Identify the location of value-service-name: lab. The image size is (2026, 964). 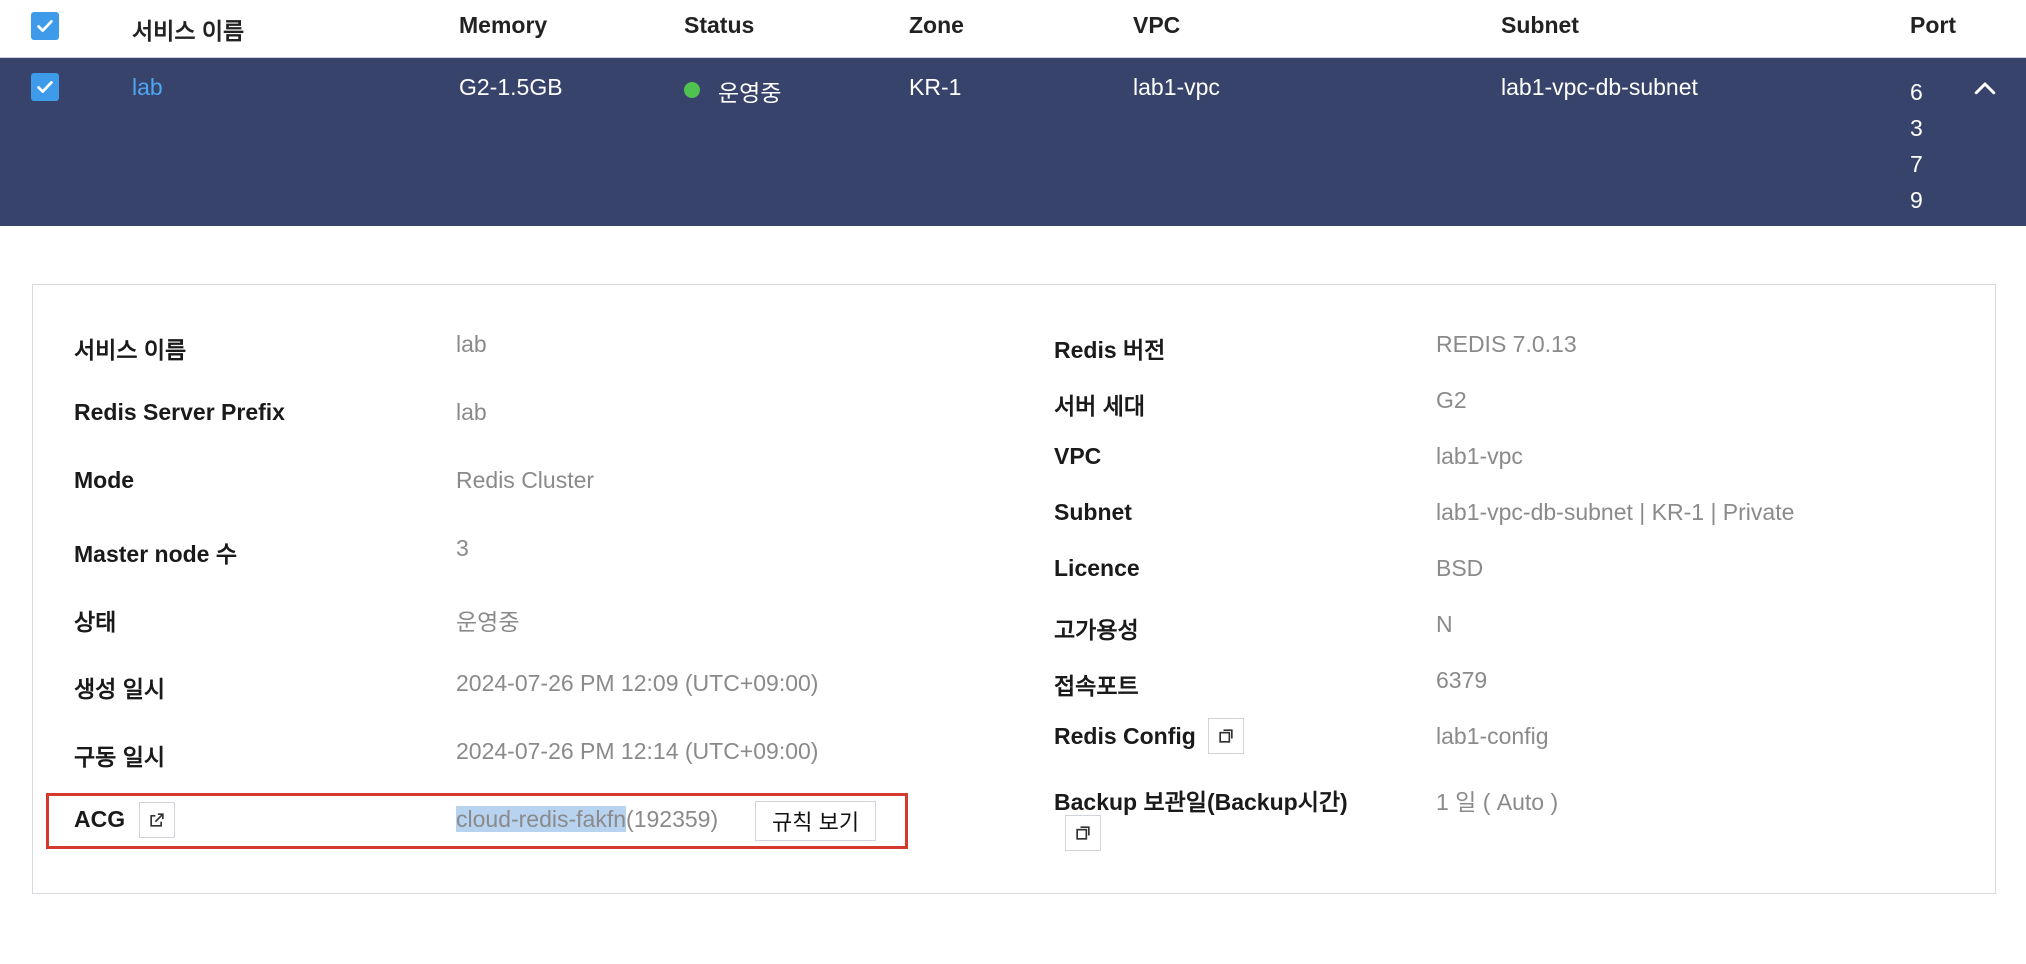
(471, 344).